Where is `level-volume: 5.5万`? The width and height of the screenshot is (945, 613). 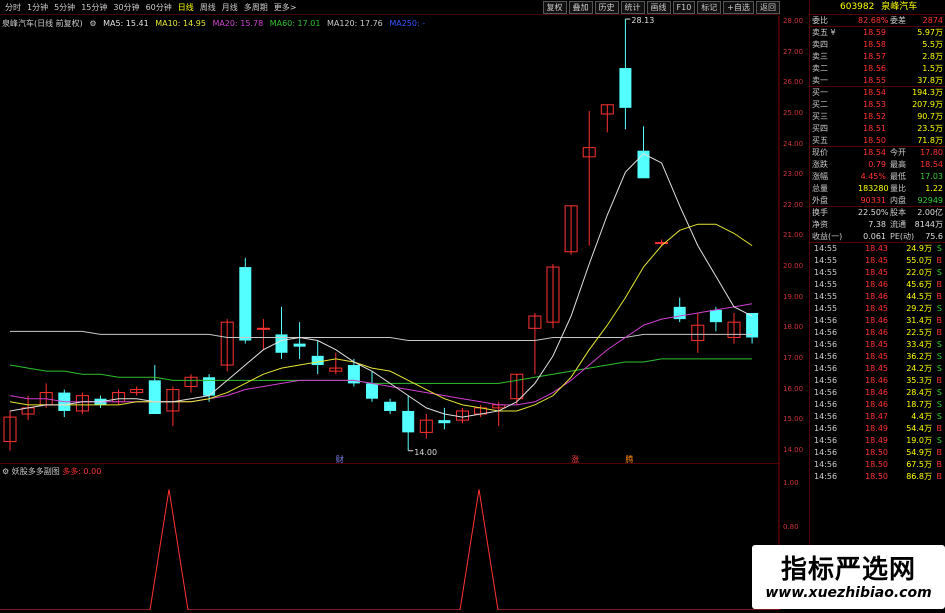 level-volume: 5.5万 is located at coordinates (932, 44).